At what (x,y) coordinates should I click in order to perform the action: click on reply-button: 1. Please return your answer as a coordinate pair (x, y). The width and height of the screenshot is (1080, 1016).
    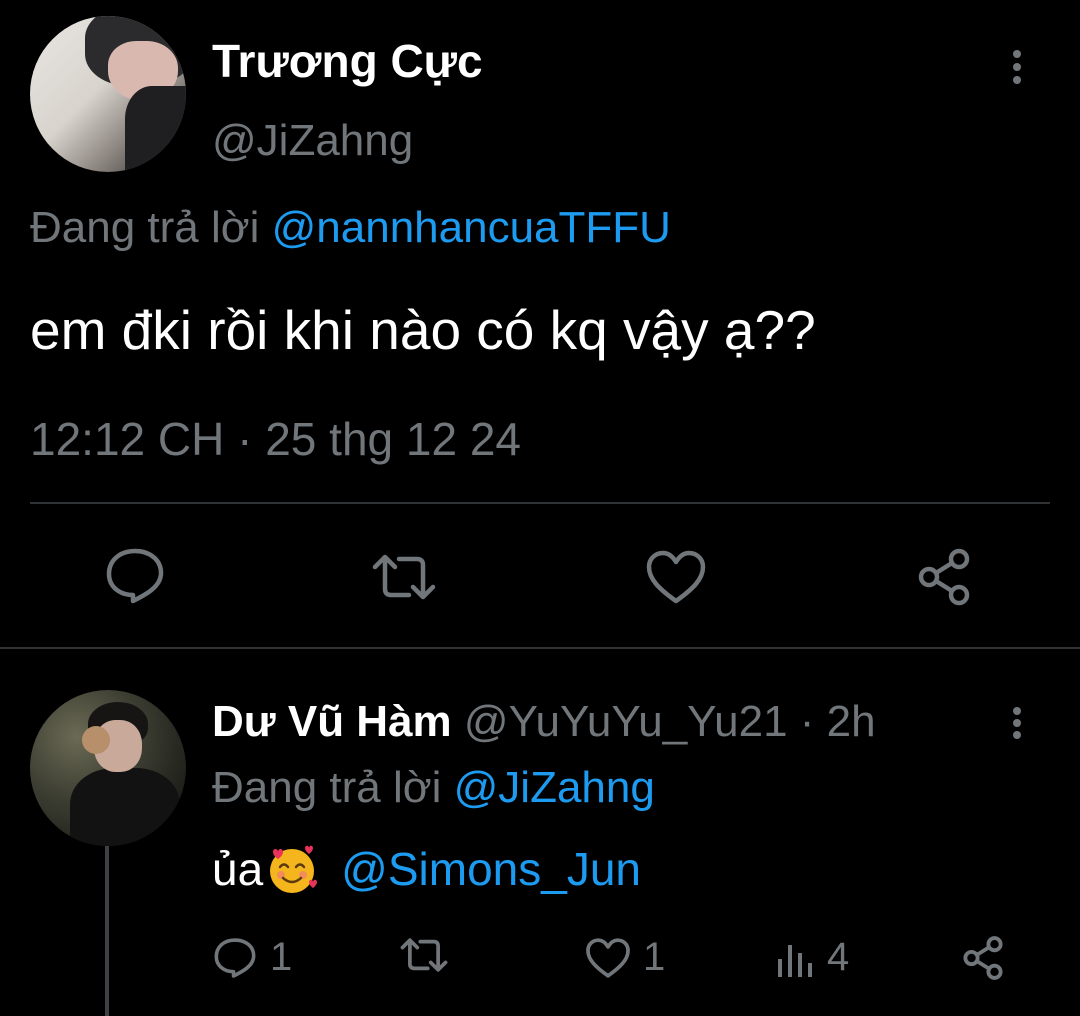
    Looking at the image, I should click on (252, 957).